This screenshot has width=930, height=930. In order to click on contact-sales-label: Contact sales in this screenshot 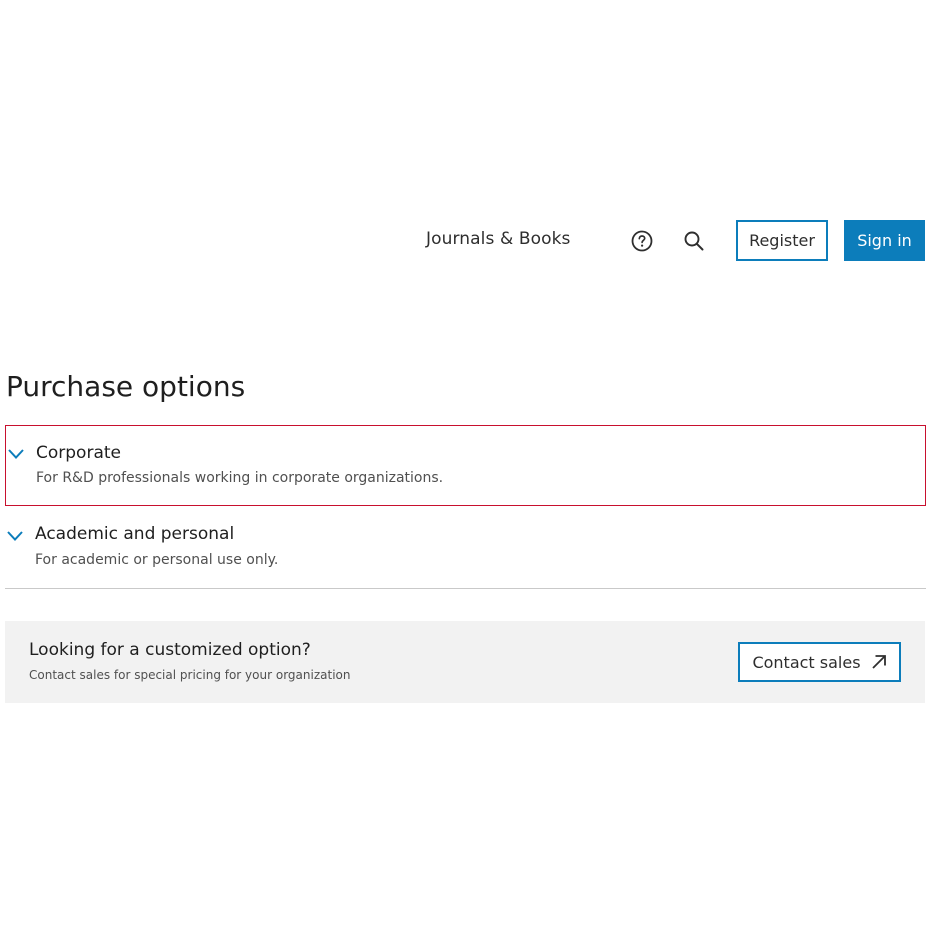, I will do `click(806, 662)`.